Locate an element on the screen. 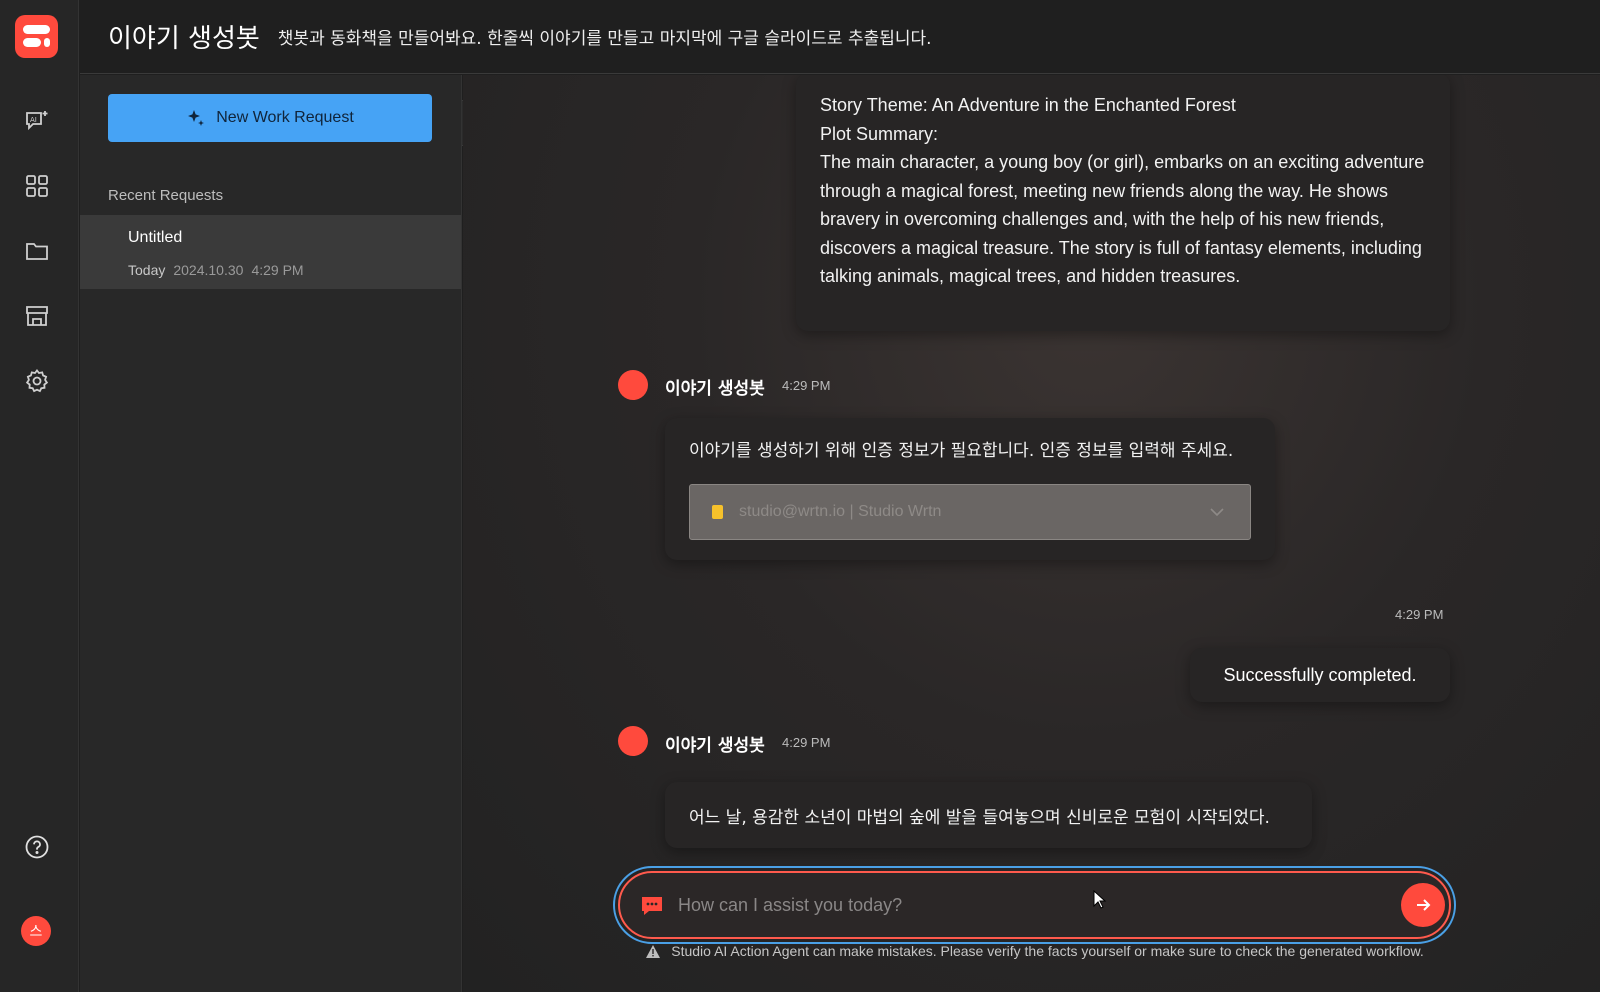 The image size is (1600, 992). chat-input is located at coordinates (1018, 905).